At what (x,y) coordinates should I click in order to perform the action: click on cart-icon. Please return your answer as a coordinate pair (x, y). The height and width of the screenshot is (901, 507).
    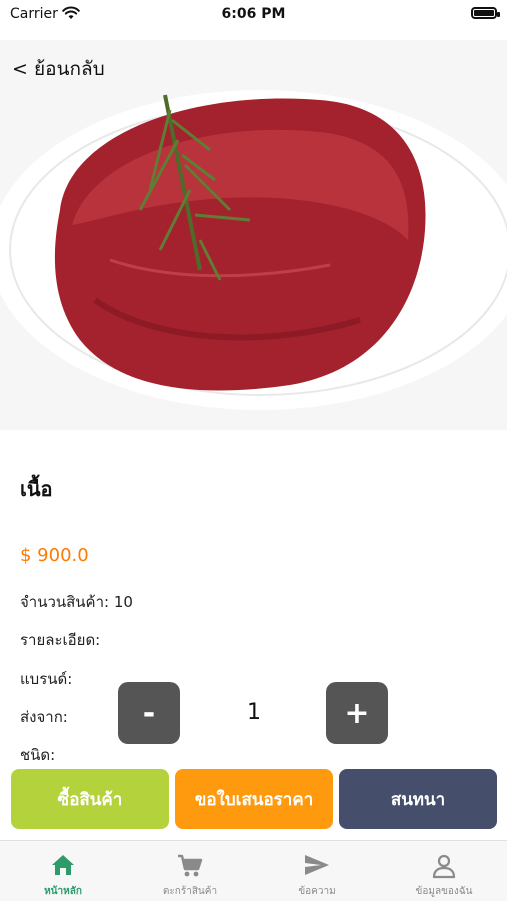
    Looking at the image, I should click on (190, 865).